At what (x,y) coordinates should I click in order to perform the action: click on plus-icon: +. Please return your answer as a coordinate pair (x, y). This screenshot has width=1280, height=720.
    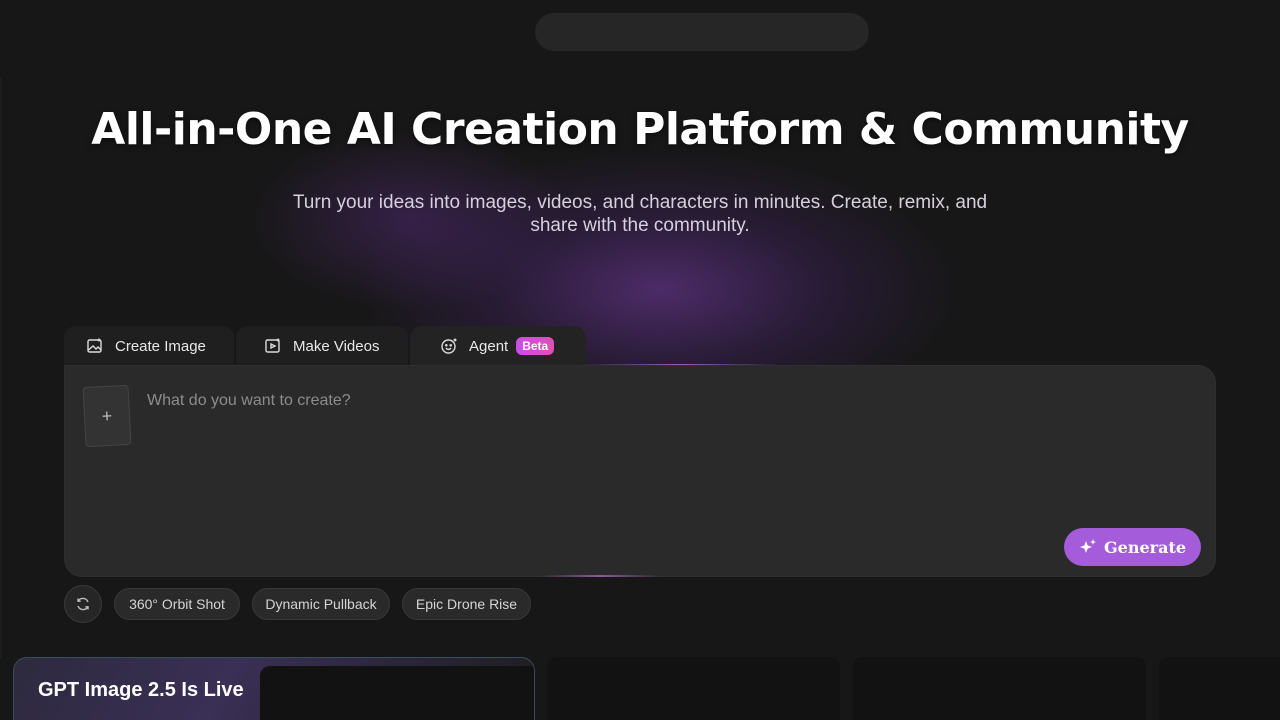
    Looking at the image, I should click on (107, 415).